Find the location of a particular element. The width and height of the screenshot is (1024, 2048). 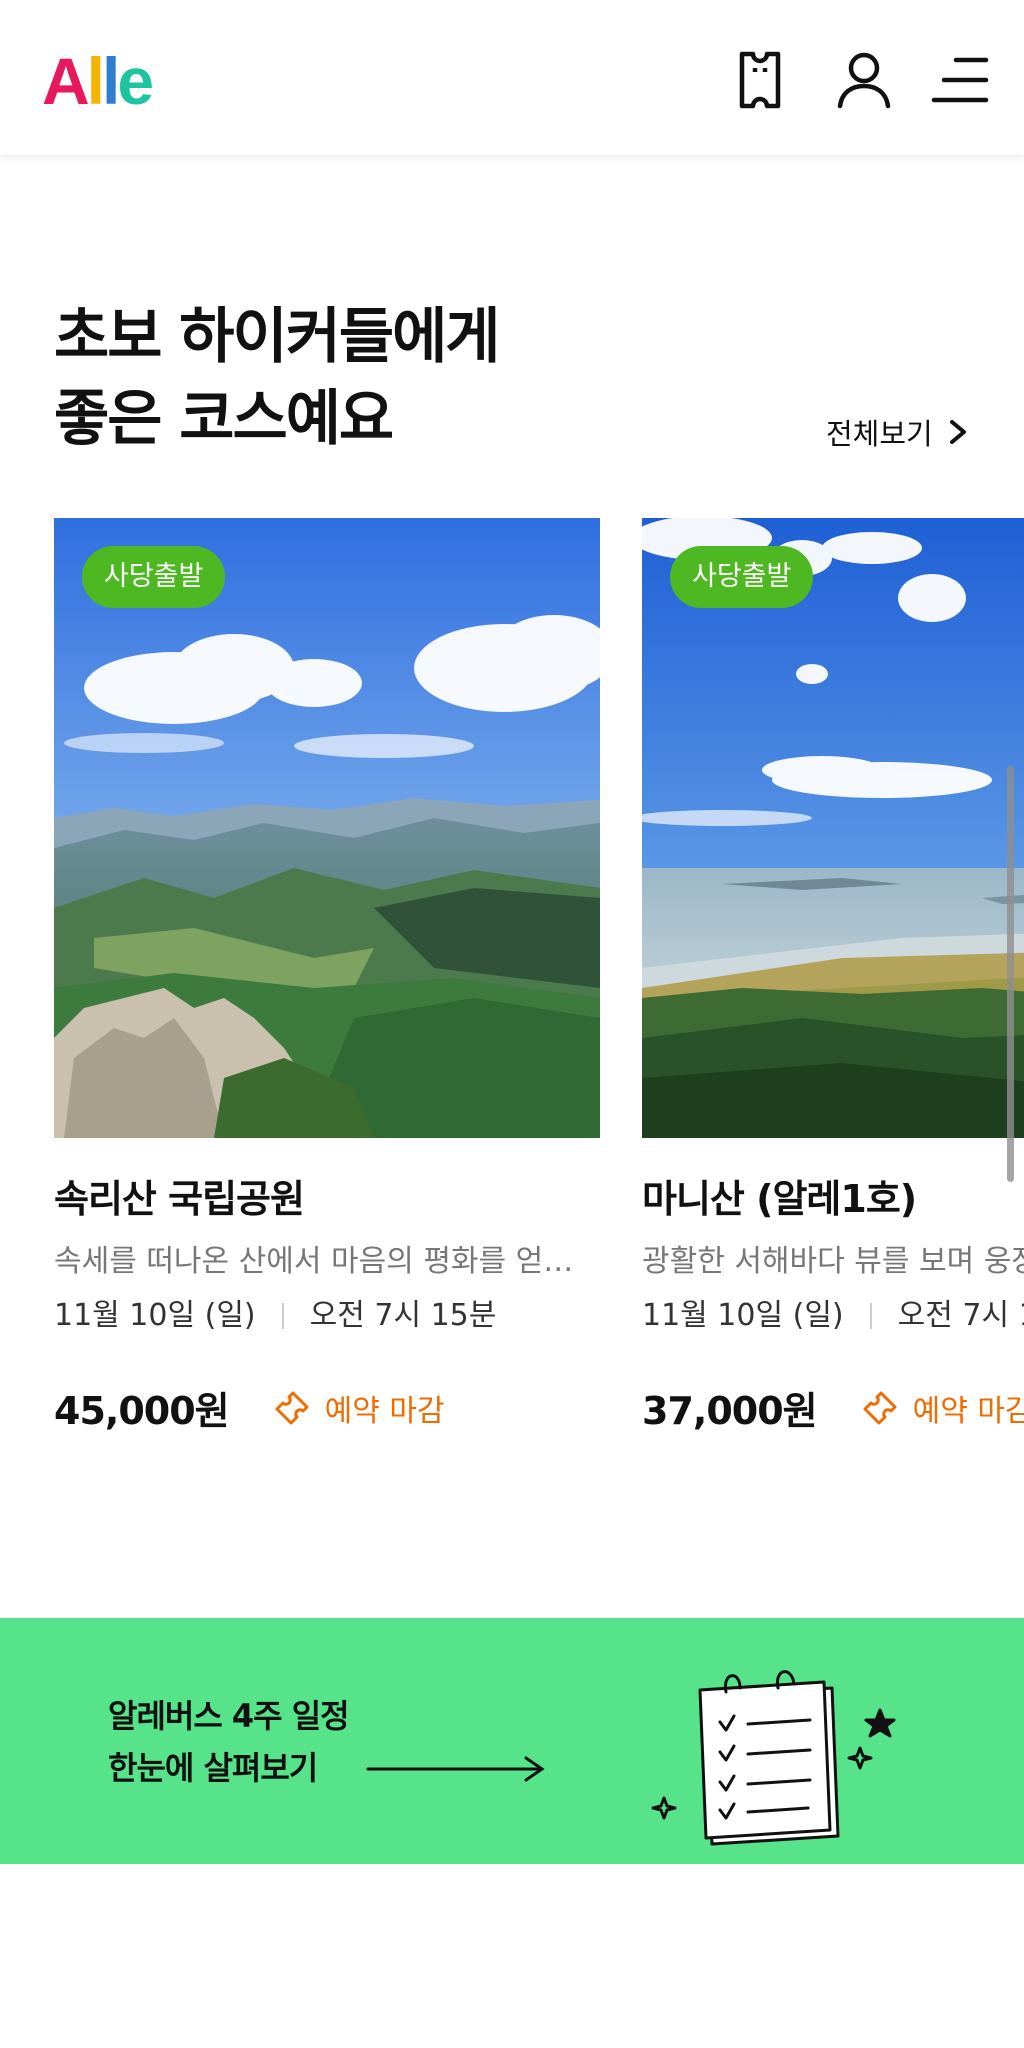

course-photo: 사당출발 is located at coordinates (833, 828).